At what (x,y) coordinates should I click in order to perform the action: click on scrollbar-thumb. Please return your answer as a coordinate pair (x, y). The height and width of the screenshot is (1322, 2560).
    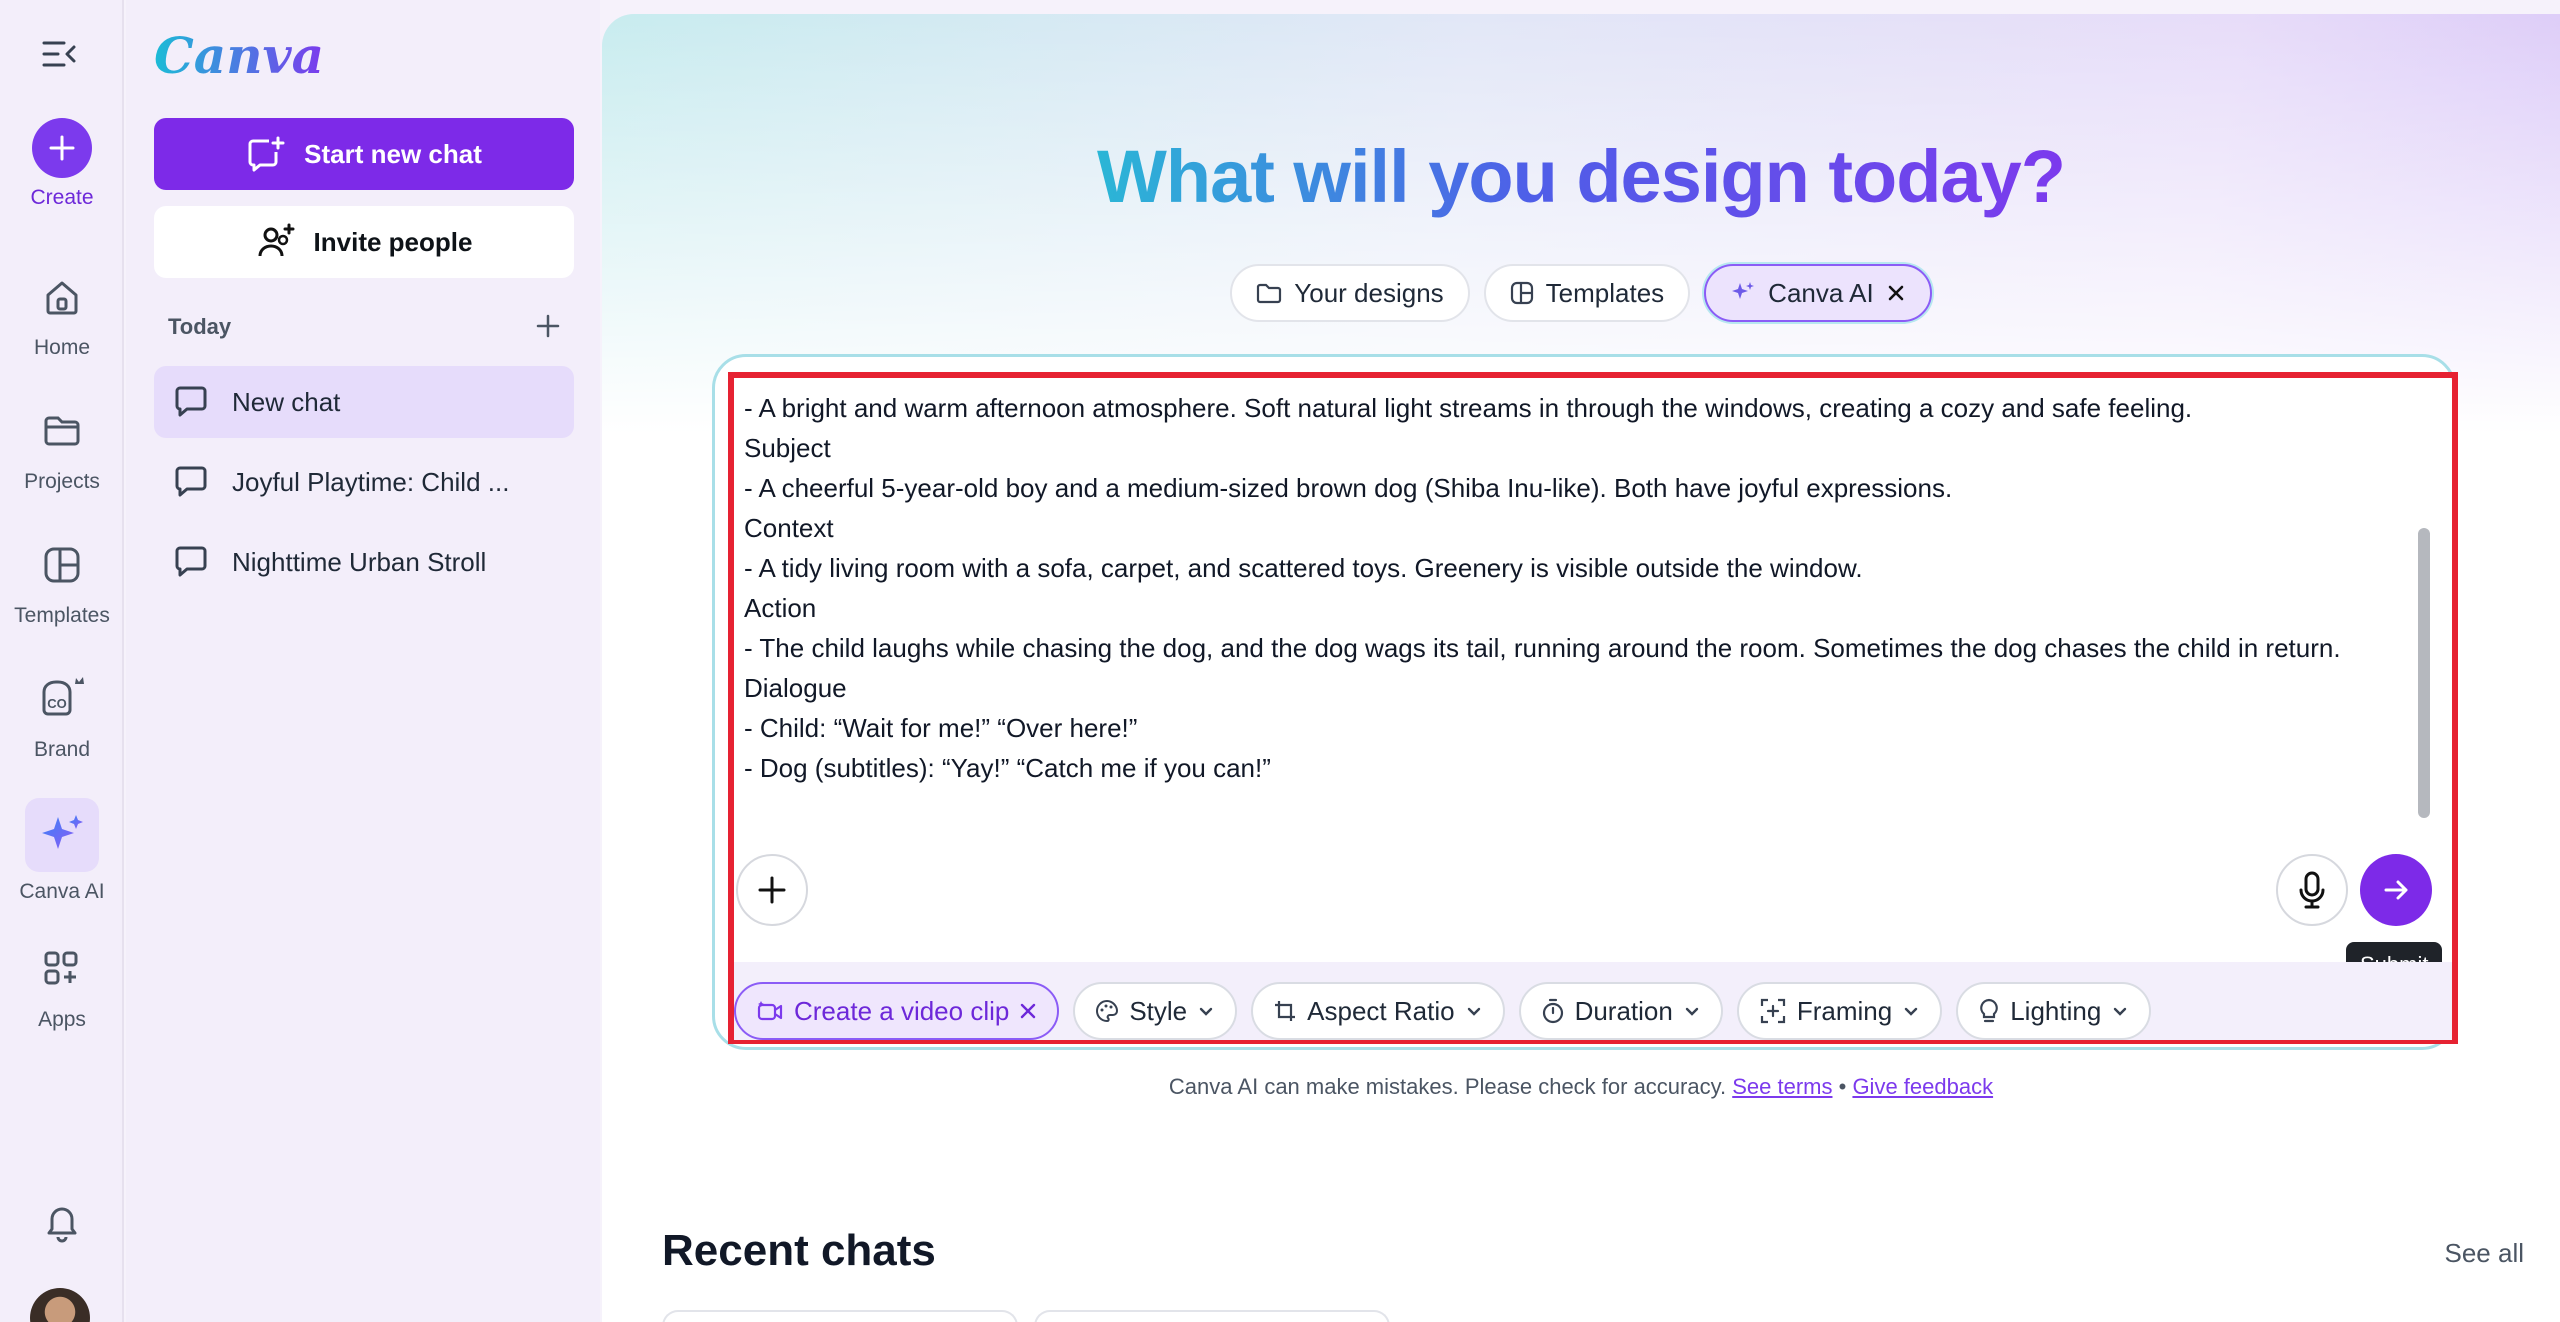
    Looking at the image, I should click on (2424, 673).